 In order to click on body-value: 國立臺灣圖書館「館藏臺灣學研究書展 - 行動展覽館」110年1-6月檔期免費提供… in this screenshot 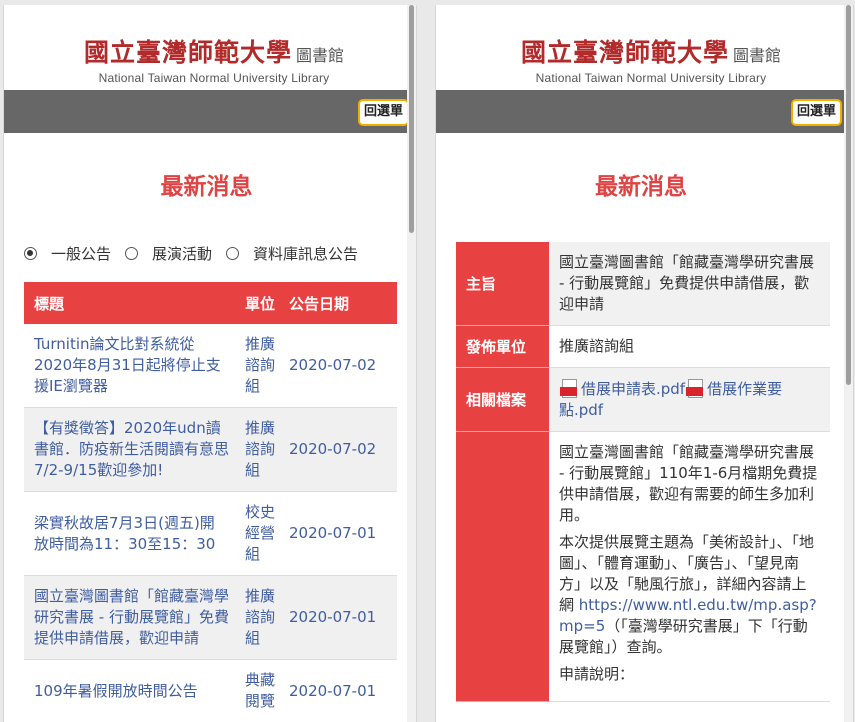, I will do `click(689, 566)`.